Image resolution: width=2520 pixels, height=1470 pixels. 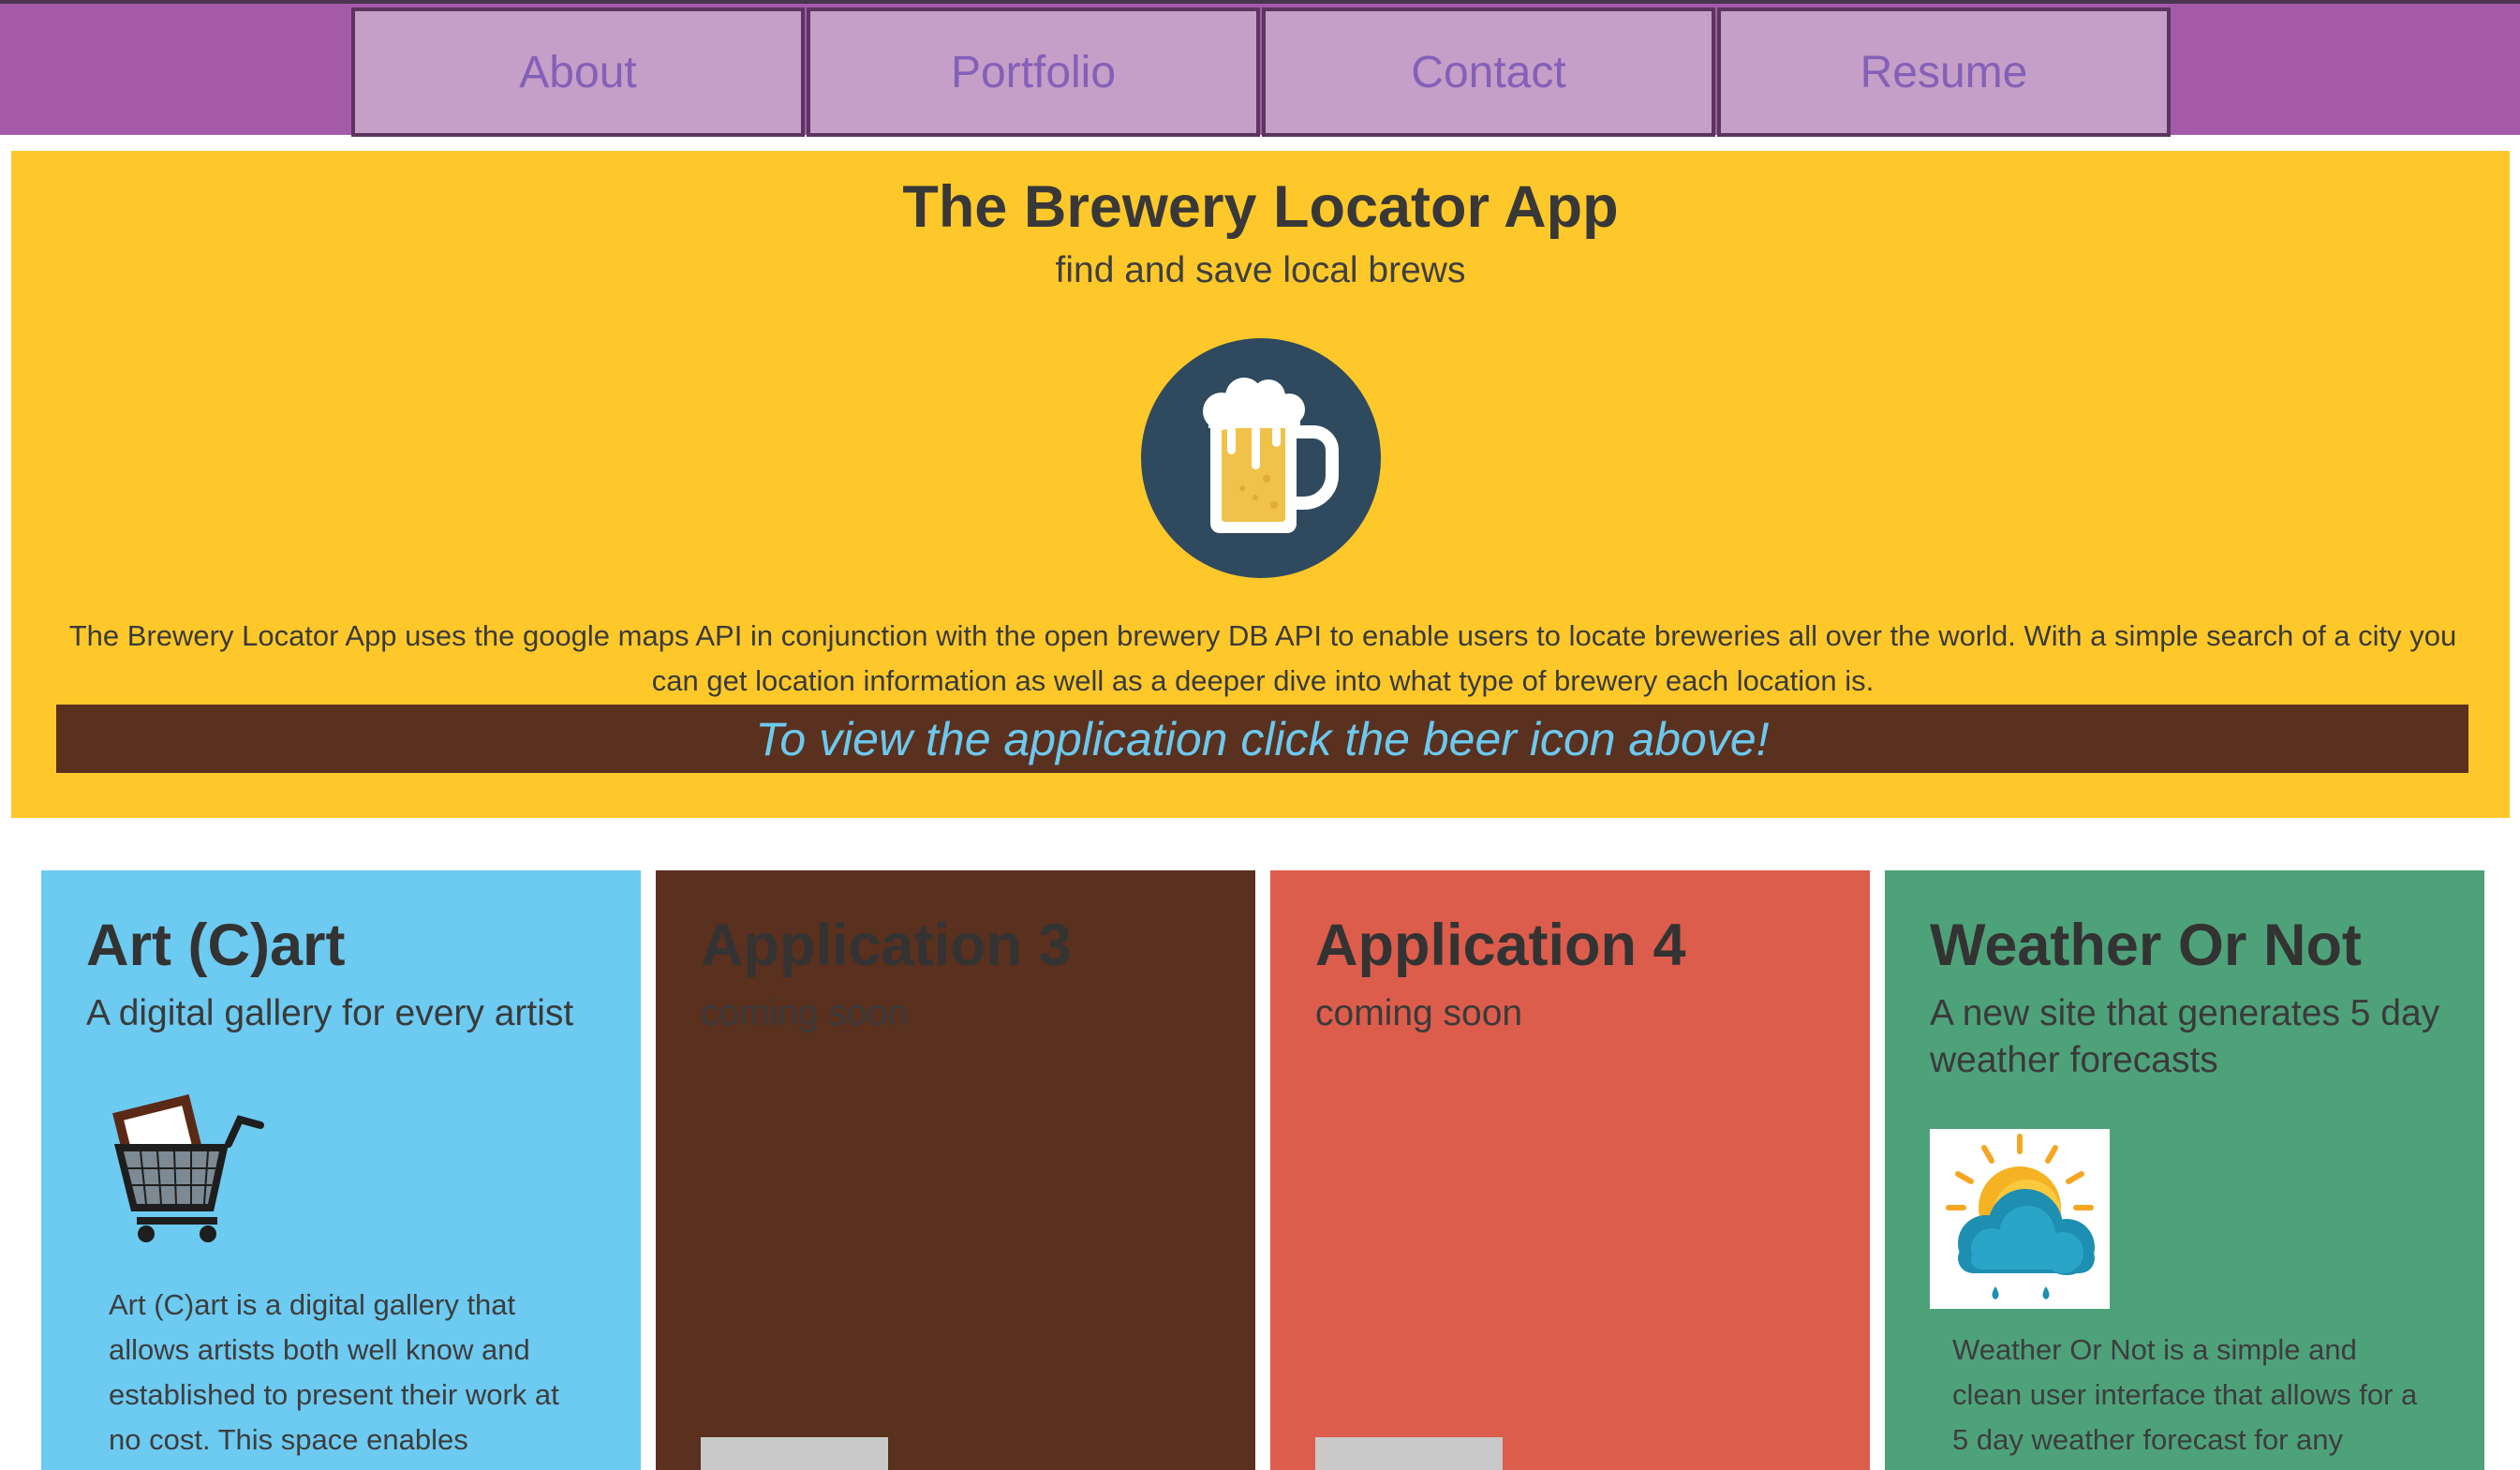 What do you see at coordinates (1488, 72) in the screenshot?
I see `nav-contact-link: Contact` at bounding box center [1488, 72].